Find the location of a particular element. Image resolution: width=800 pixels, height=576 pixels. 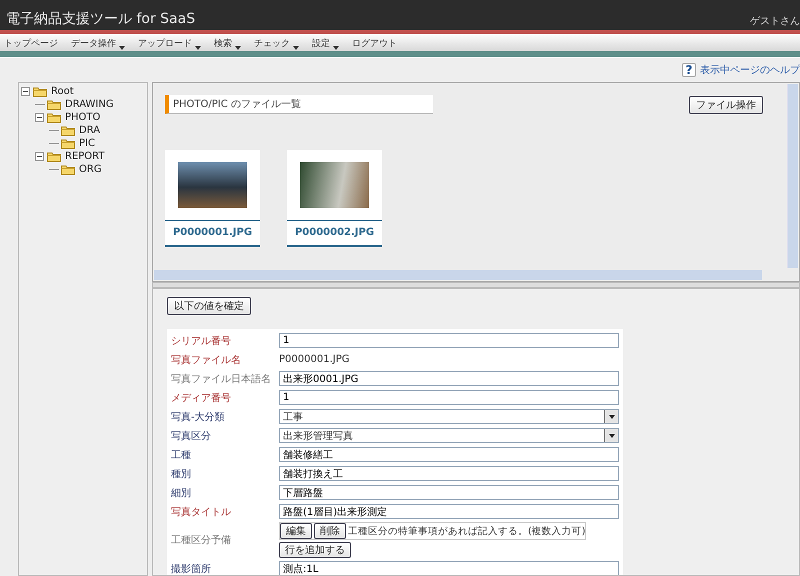

file-name: P0000001.JPG is located at coordinates (212, 234).